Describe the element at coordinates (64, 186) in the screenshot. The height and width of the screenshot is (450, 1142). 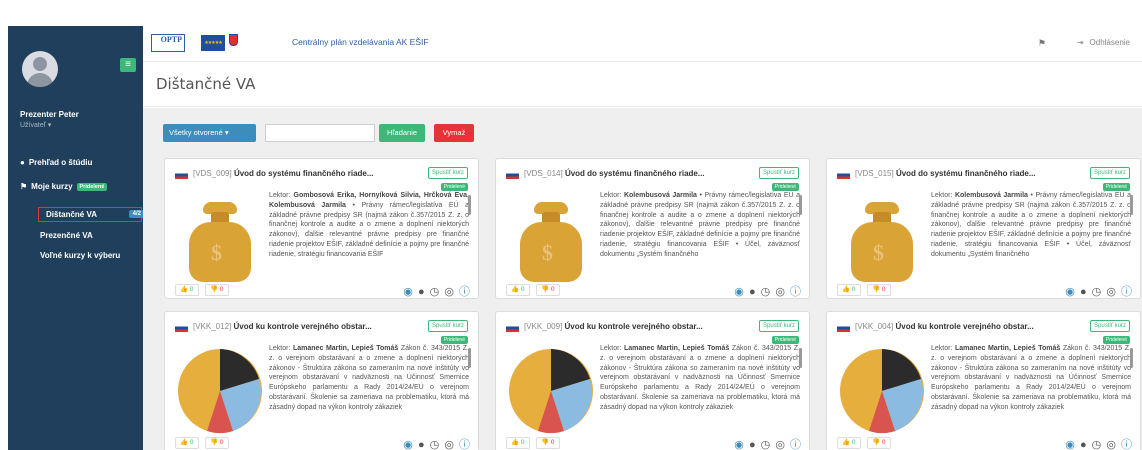
I see `sidebar-item-my-courses: ⚑ Moje kurzy Pridelené` at that location.